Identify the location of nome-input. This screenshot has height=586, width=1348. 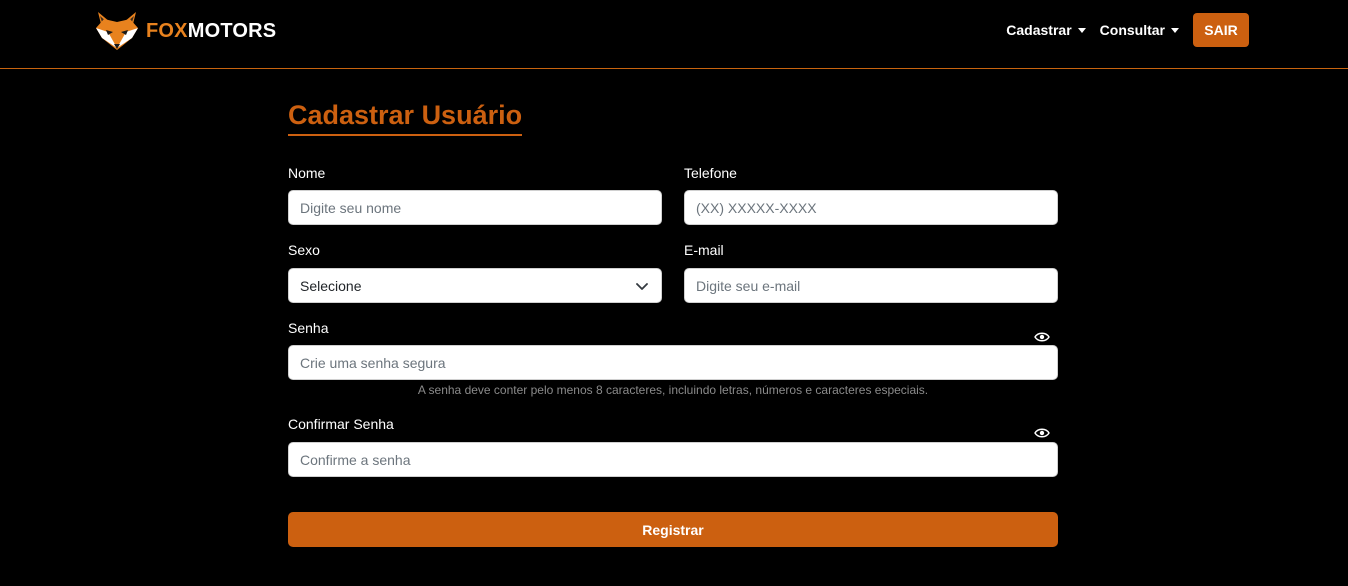
(475, 207).